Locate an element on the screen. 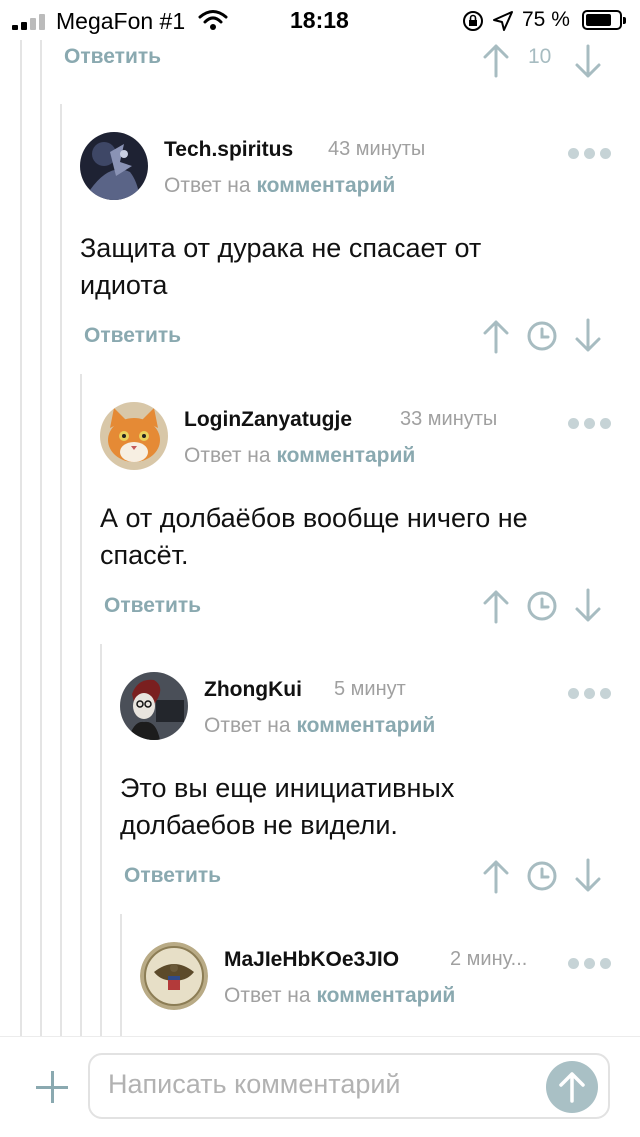 This screenshot has width=640, height=1137. signal-icon is located at coordinates (32, 22).